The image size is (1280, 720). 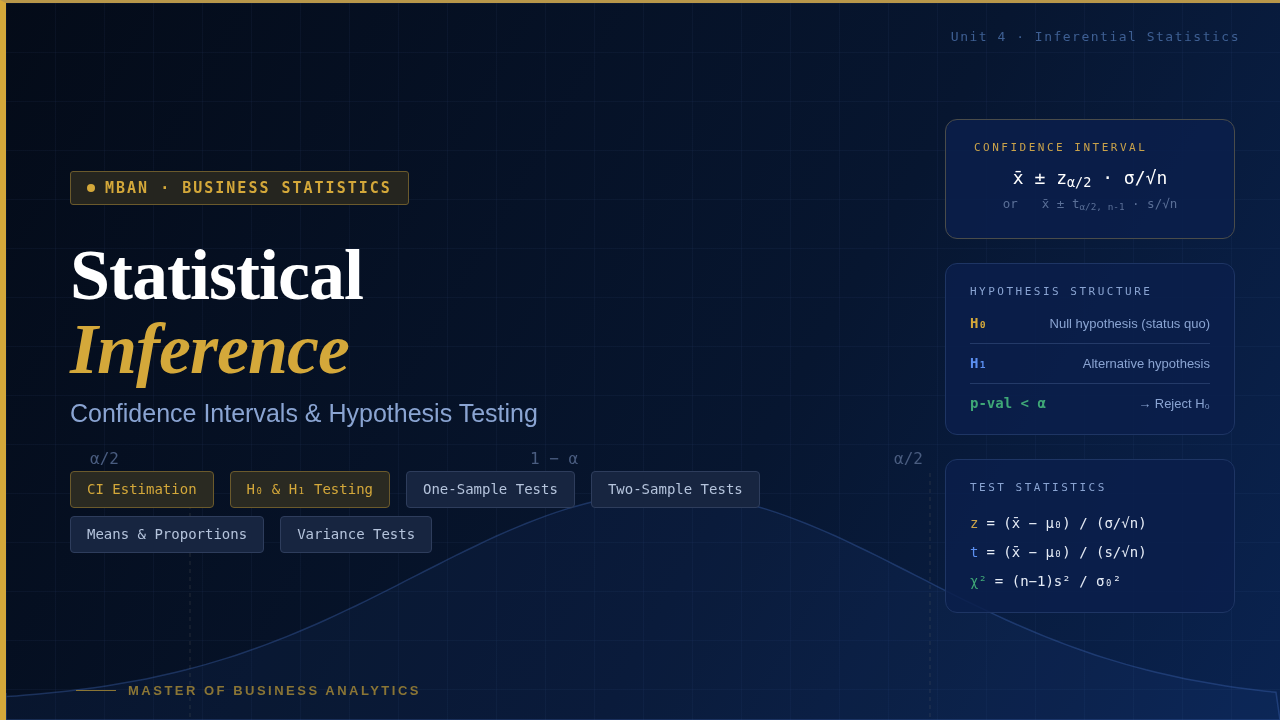 What do you see at coordinates (304, 413) in the screenshot?
I see `subtitle: Confidence Intervals & Hypothesis Testing` at bounding box center [304, 413].